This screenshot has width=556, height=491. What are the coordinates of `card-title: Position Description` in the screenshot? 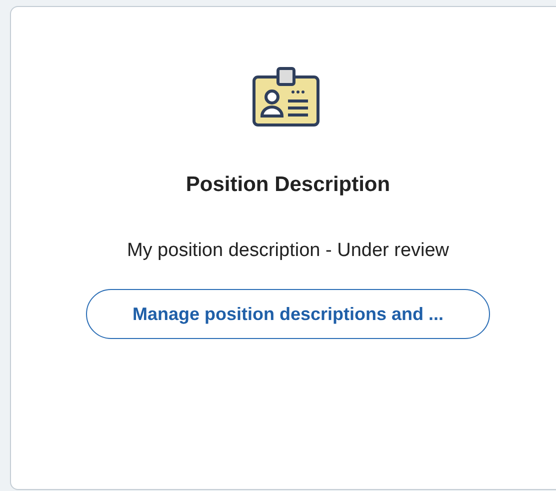 It's located at (288, 185).